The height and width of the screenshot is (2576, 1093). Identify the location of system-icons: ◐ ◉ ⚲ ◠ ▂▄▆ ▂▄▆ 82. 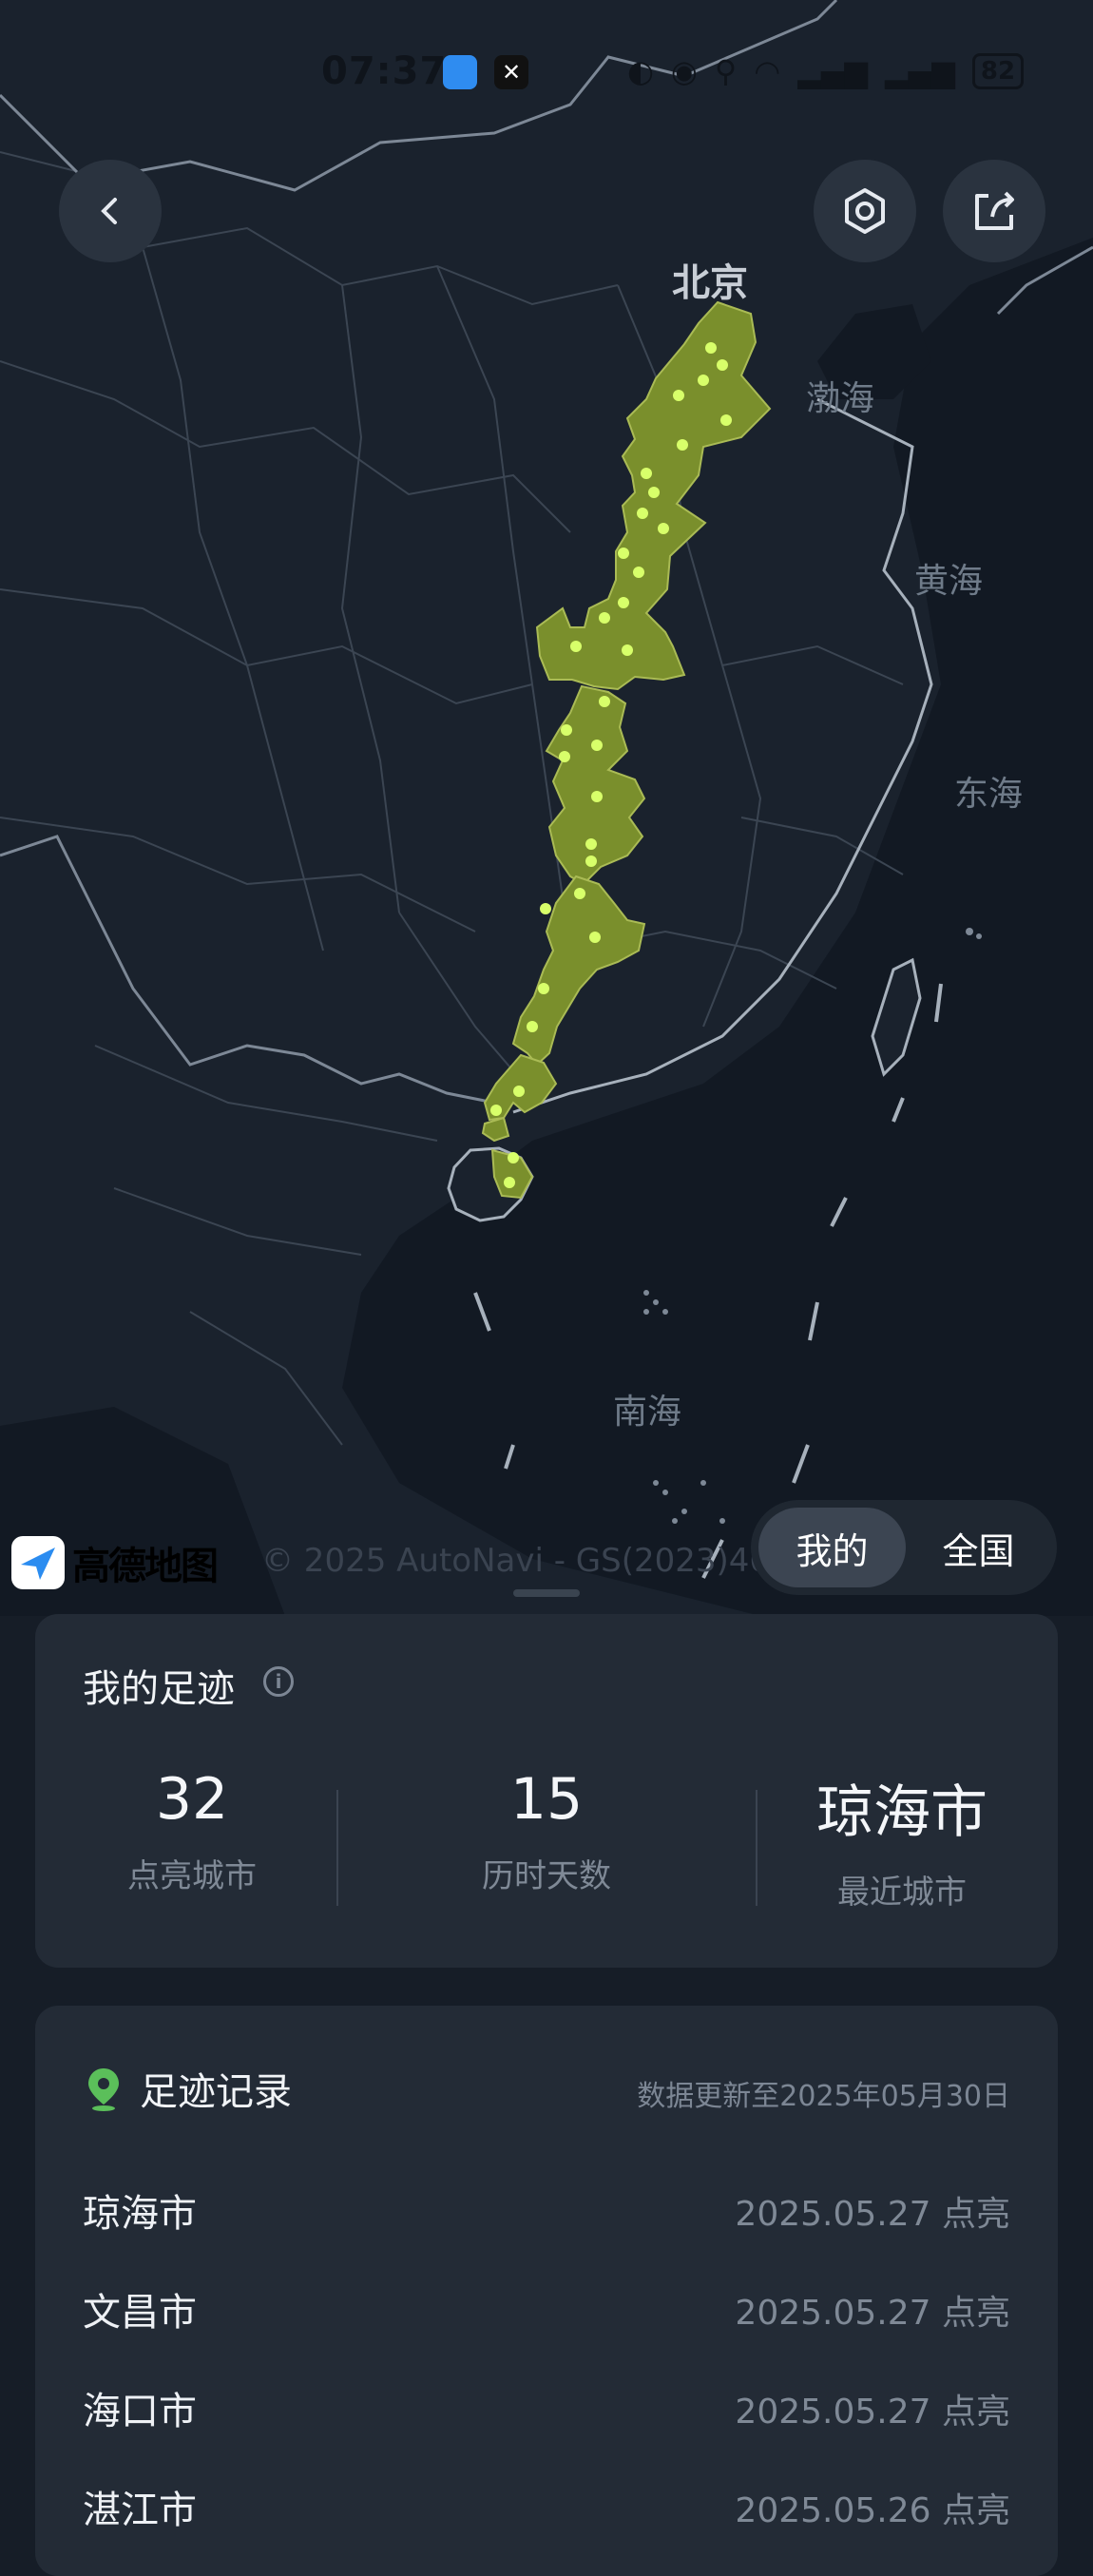
(826, 71).